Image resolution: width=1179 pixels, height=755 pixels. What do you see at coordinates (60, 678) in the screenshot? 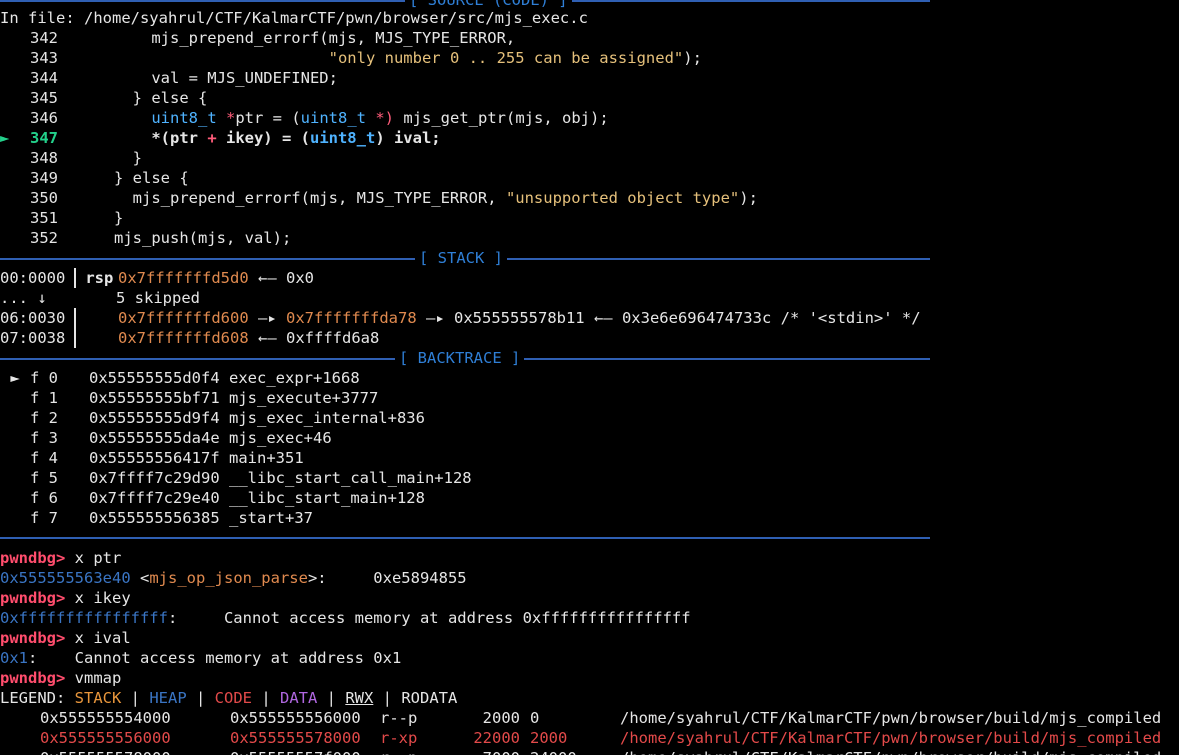
I see `gdb-command-line: pwndbg> vmmap` at bounding box center [60, 678].